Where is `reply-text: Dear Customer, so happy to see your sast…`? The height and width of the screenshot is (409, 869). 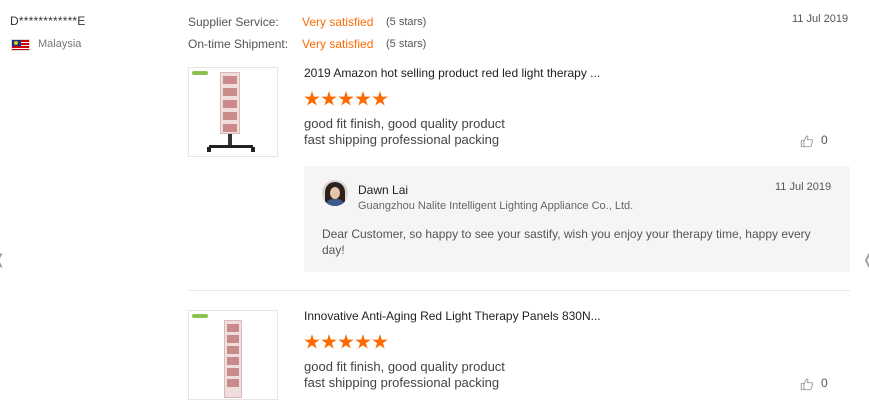 reply-text: Dear Customer, so happy to see your sast… is located at coordinates (566, 242).